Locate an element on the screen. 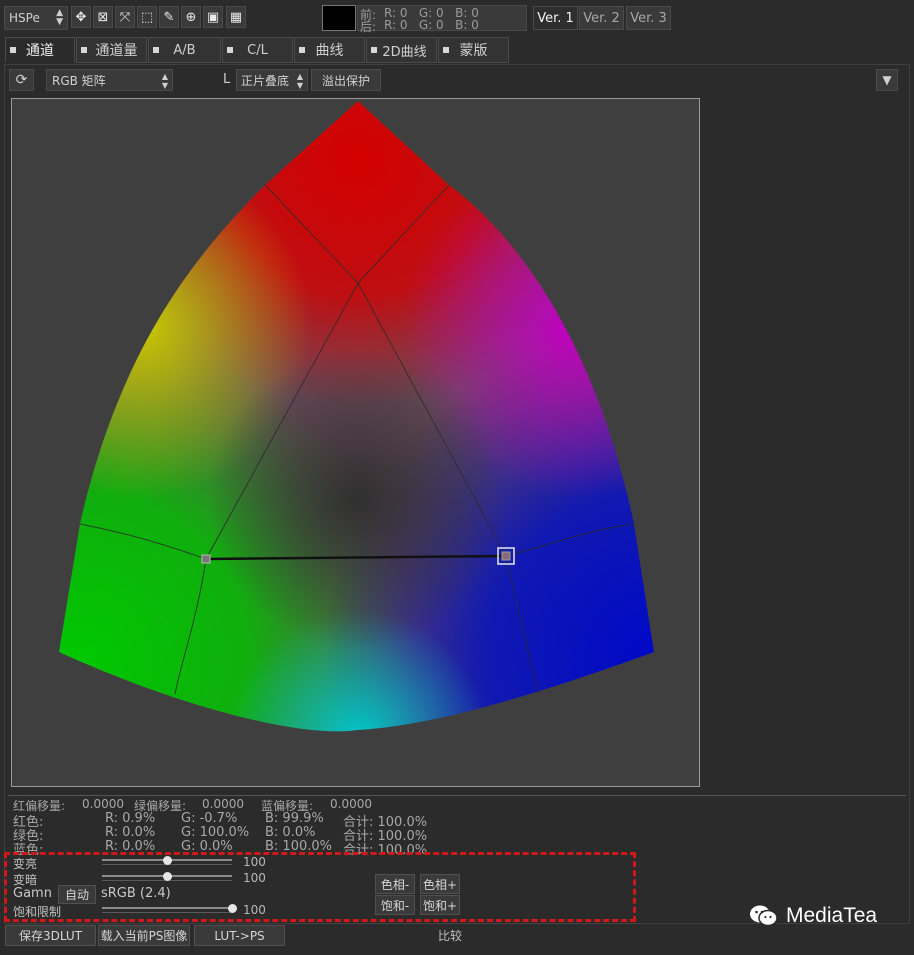 The height and width of the screenshot is (955, 914). refresh-button: ⟳ is located at coordinates (21, 80).